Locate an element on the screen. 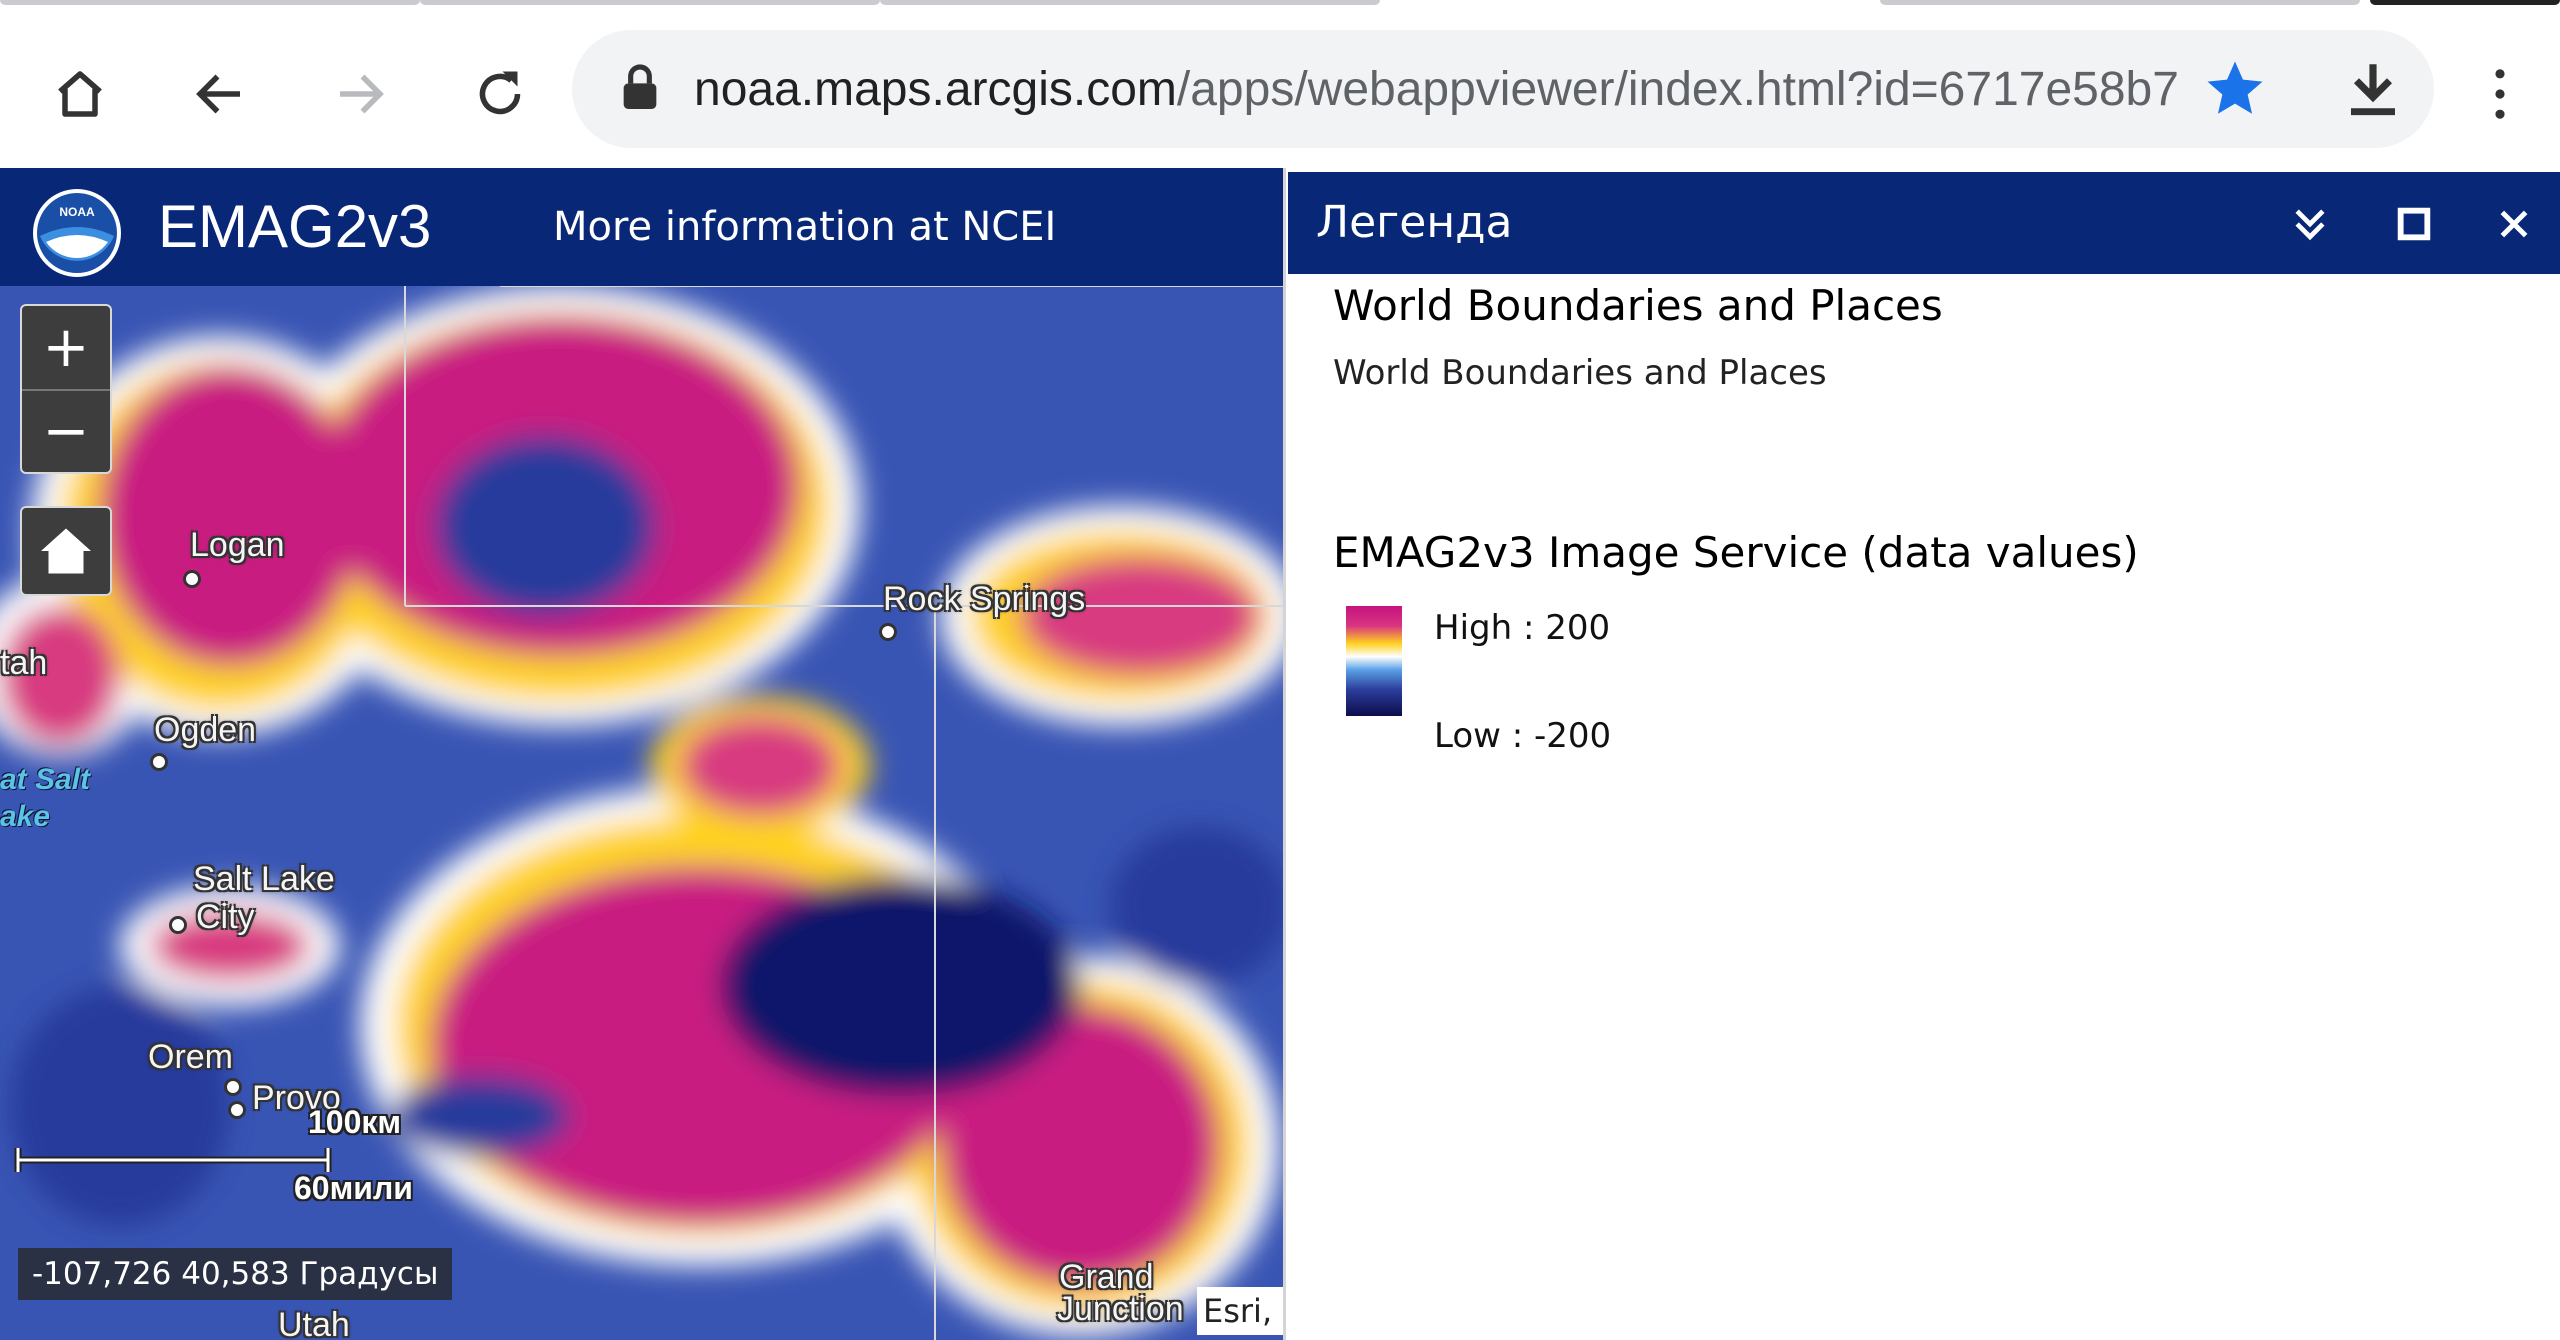 The width and height of the screenshot is (2560, 1340). place-label: Ogden is located at coordinates (205, 730).